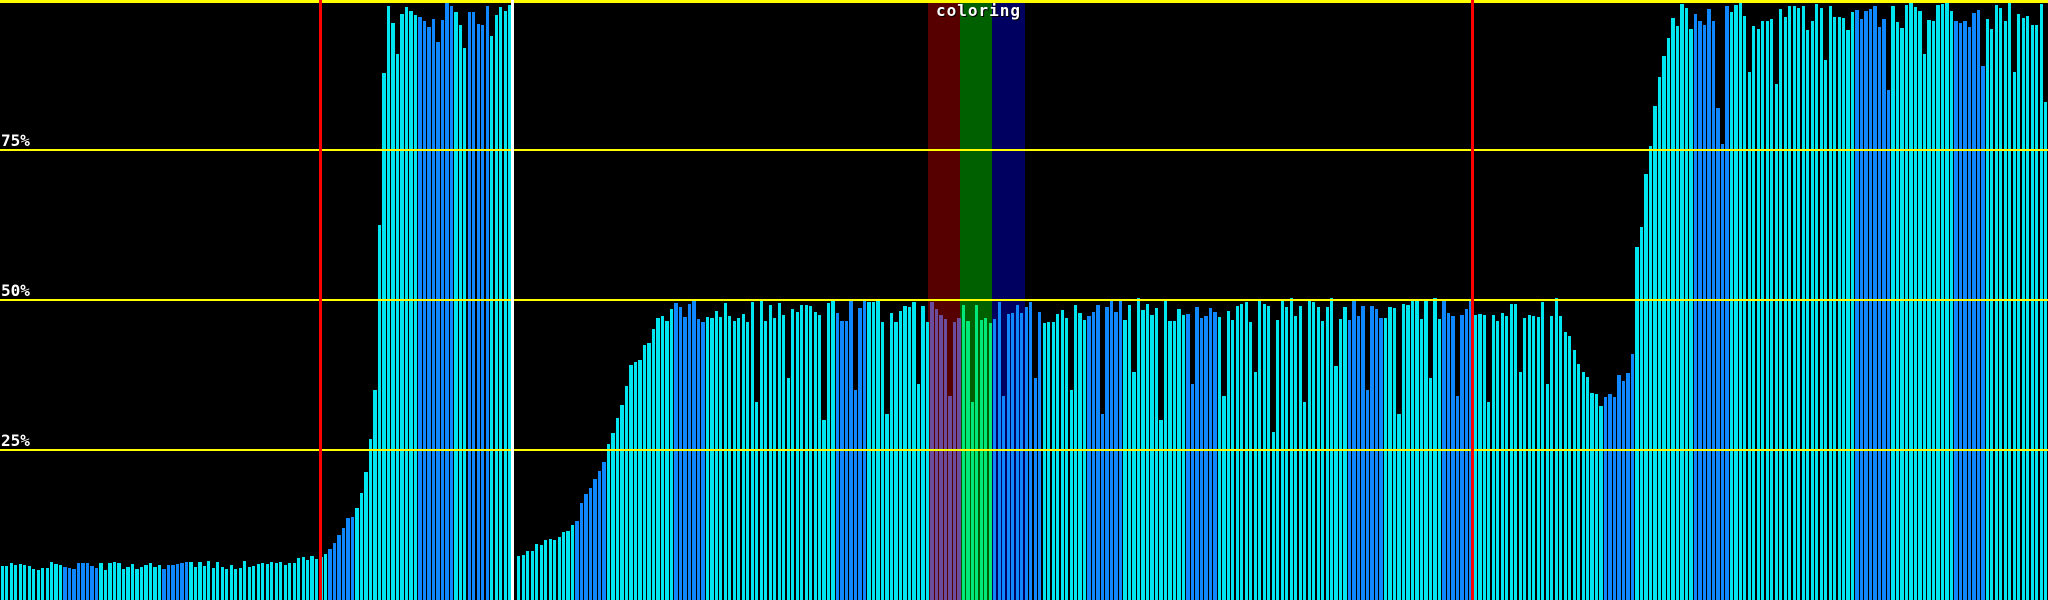 Image resolution: width=2048 pixels, height=600 pixels. Describe the element at coordinates (512, 300) in the screenshot. I see `marker-white-line` at that location.